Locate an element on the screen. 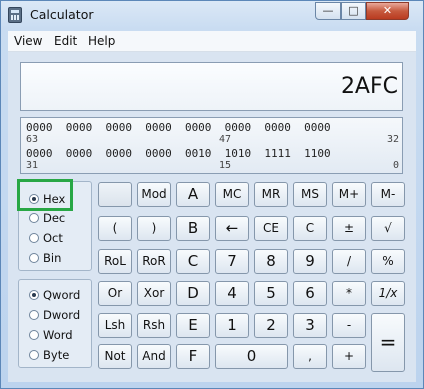  menu-help: Help is located at coordinates (101, 41).